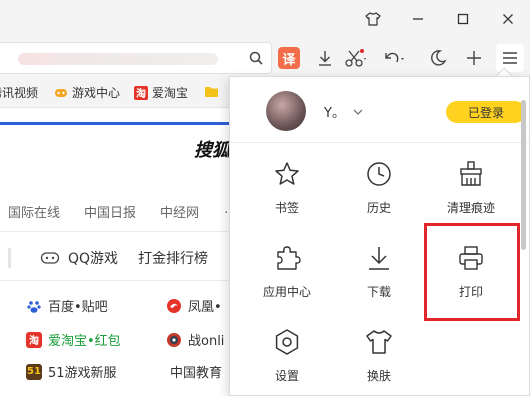 This screenshot has height=396, width=530. Describe the element at coordinates (286, 292) in the screenshot. I see `menu-item-label: 应用中心` at that location.